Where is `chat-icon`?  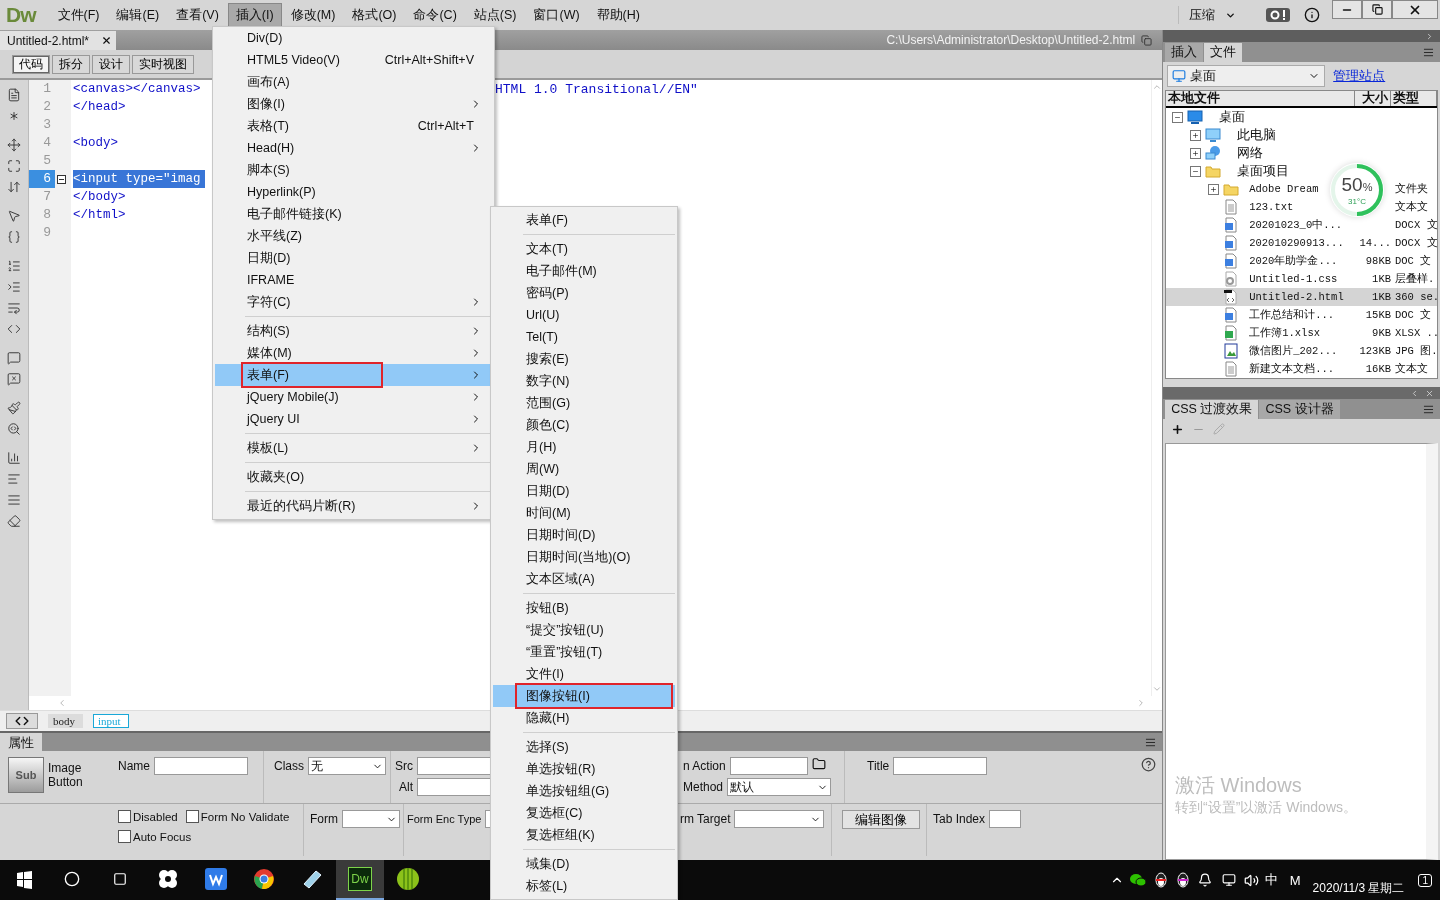 chat-icon is located at coordinates (1137, 880).